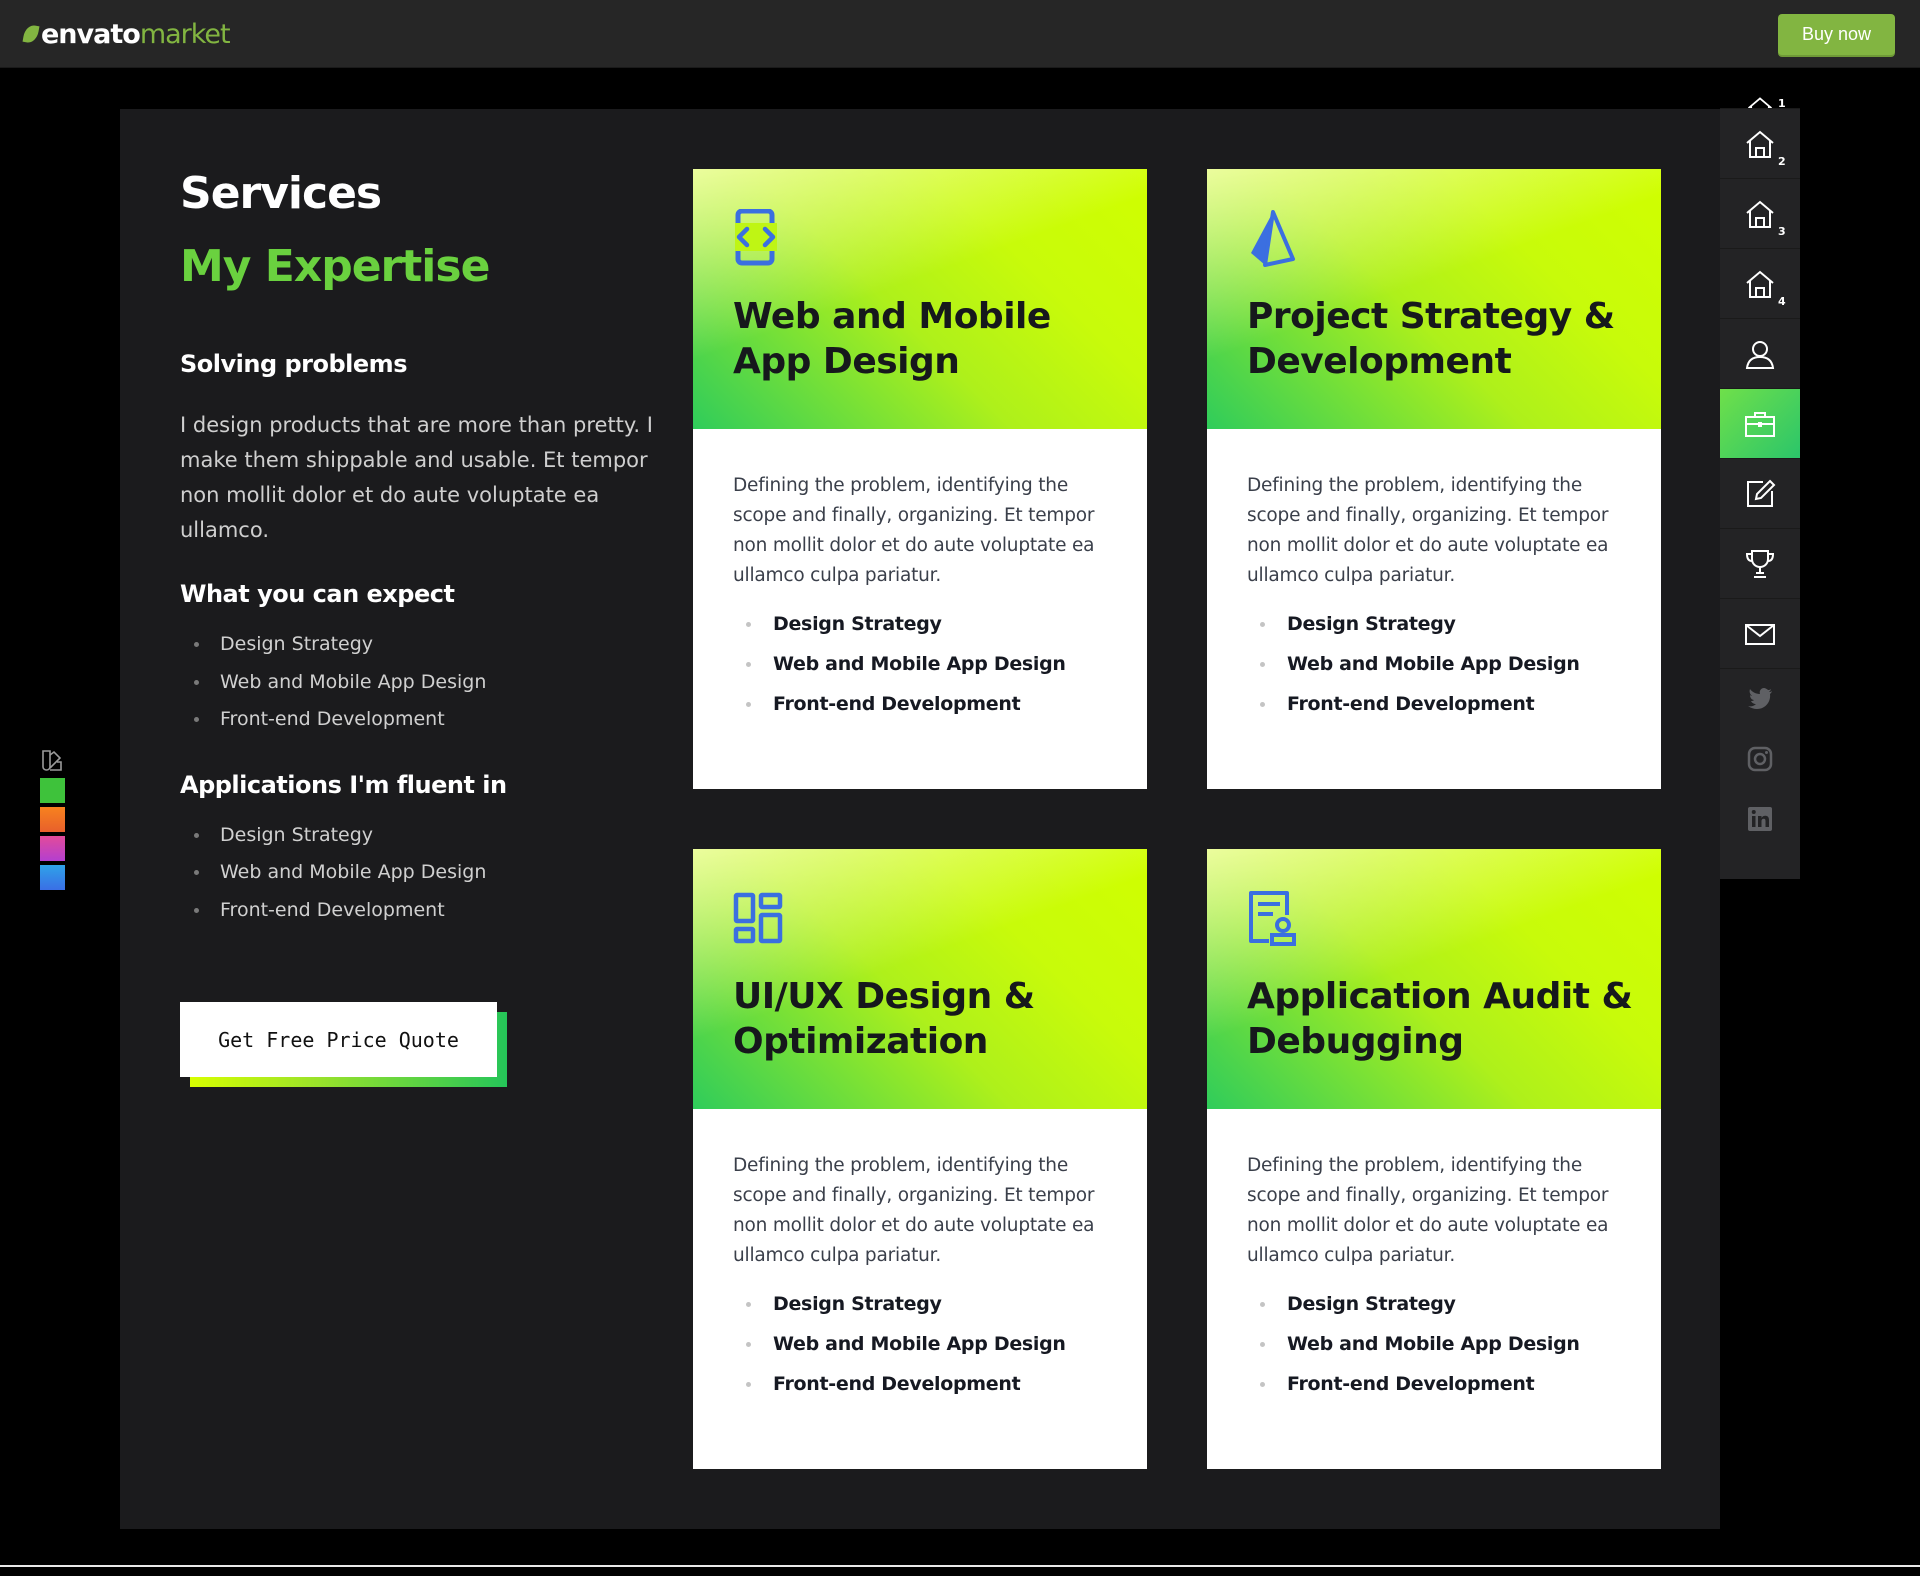 Image resolution: width=1920 pixels, height=1576 pixels. I want to click on twitter-link, so click(1760, 699).